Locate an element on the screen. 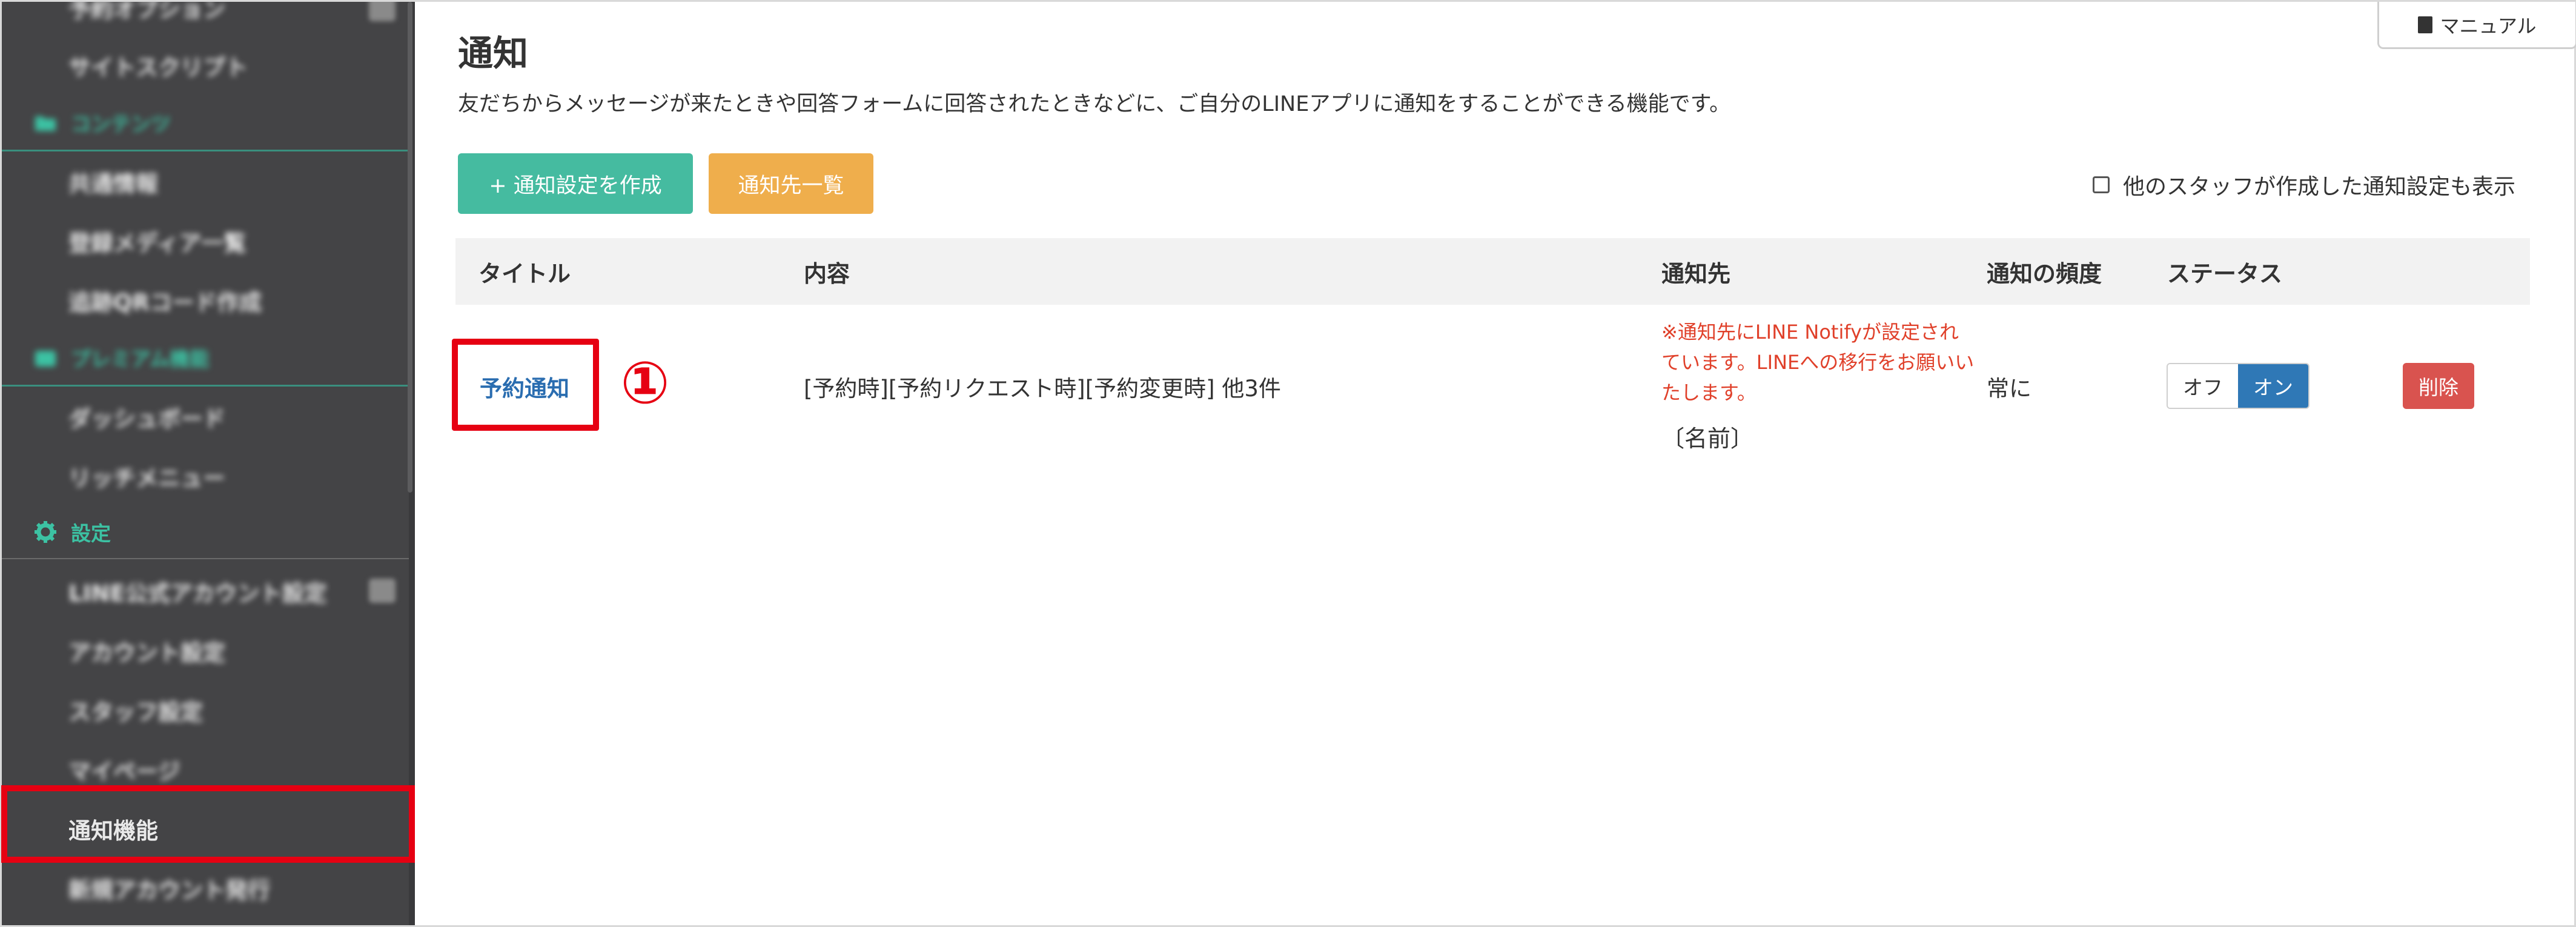 Image resolution: width=2576 pixels, height=927 pixels. sidebar-item-account-settings: アカウント設定 is located at coordinates (205, 650).